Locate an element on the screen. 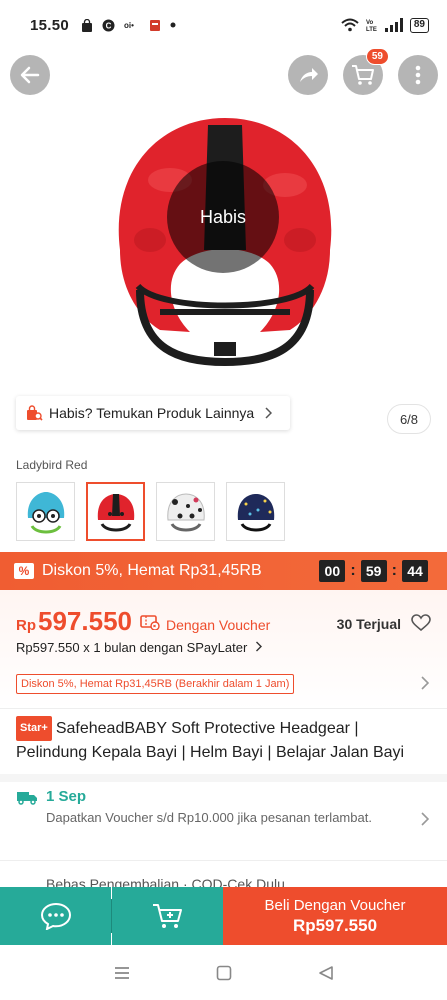 The width and height of the screenshot is (447, 1000). heart-icon is located at coordinates (421, 623).